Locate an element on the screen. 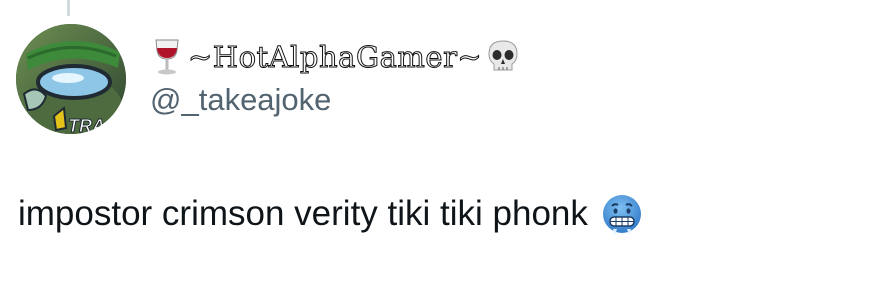 This screenshot has height=296, width=888. author-names: ~HotAlphaGamer~ @_takeajoke is located at coordinates (335, 76).